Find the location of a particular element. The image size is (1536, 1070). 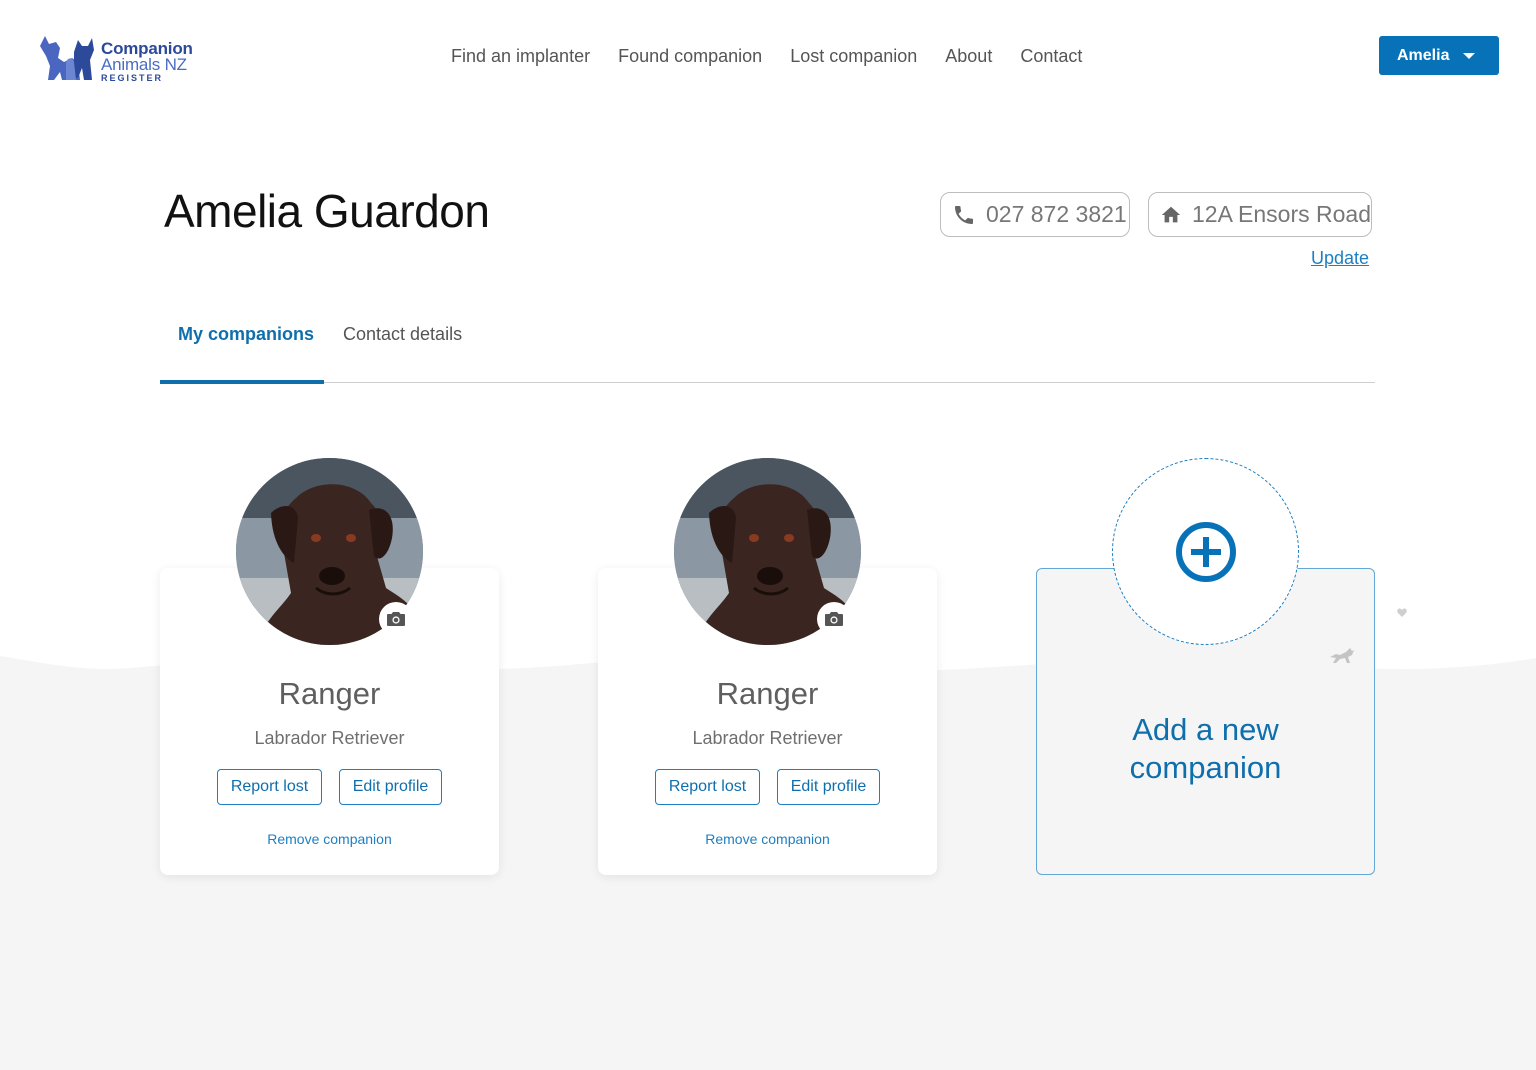

plus-circle-icon is located at coordinates (1205, 551).